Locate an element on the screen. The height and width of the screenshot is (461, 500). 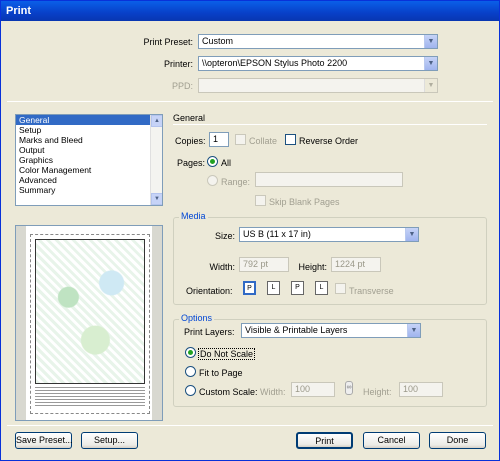
done-button: Done is located at coordinates (457, 440).